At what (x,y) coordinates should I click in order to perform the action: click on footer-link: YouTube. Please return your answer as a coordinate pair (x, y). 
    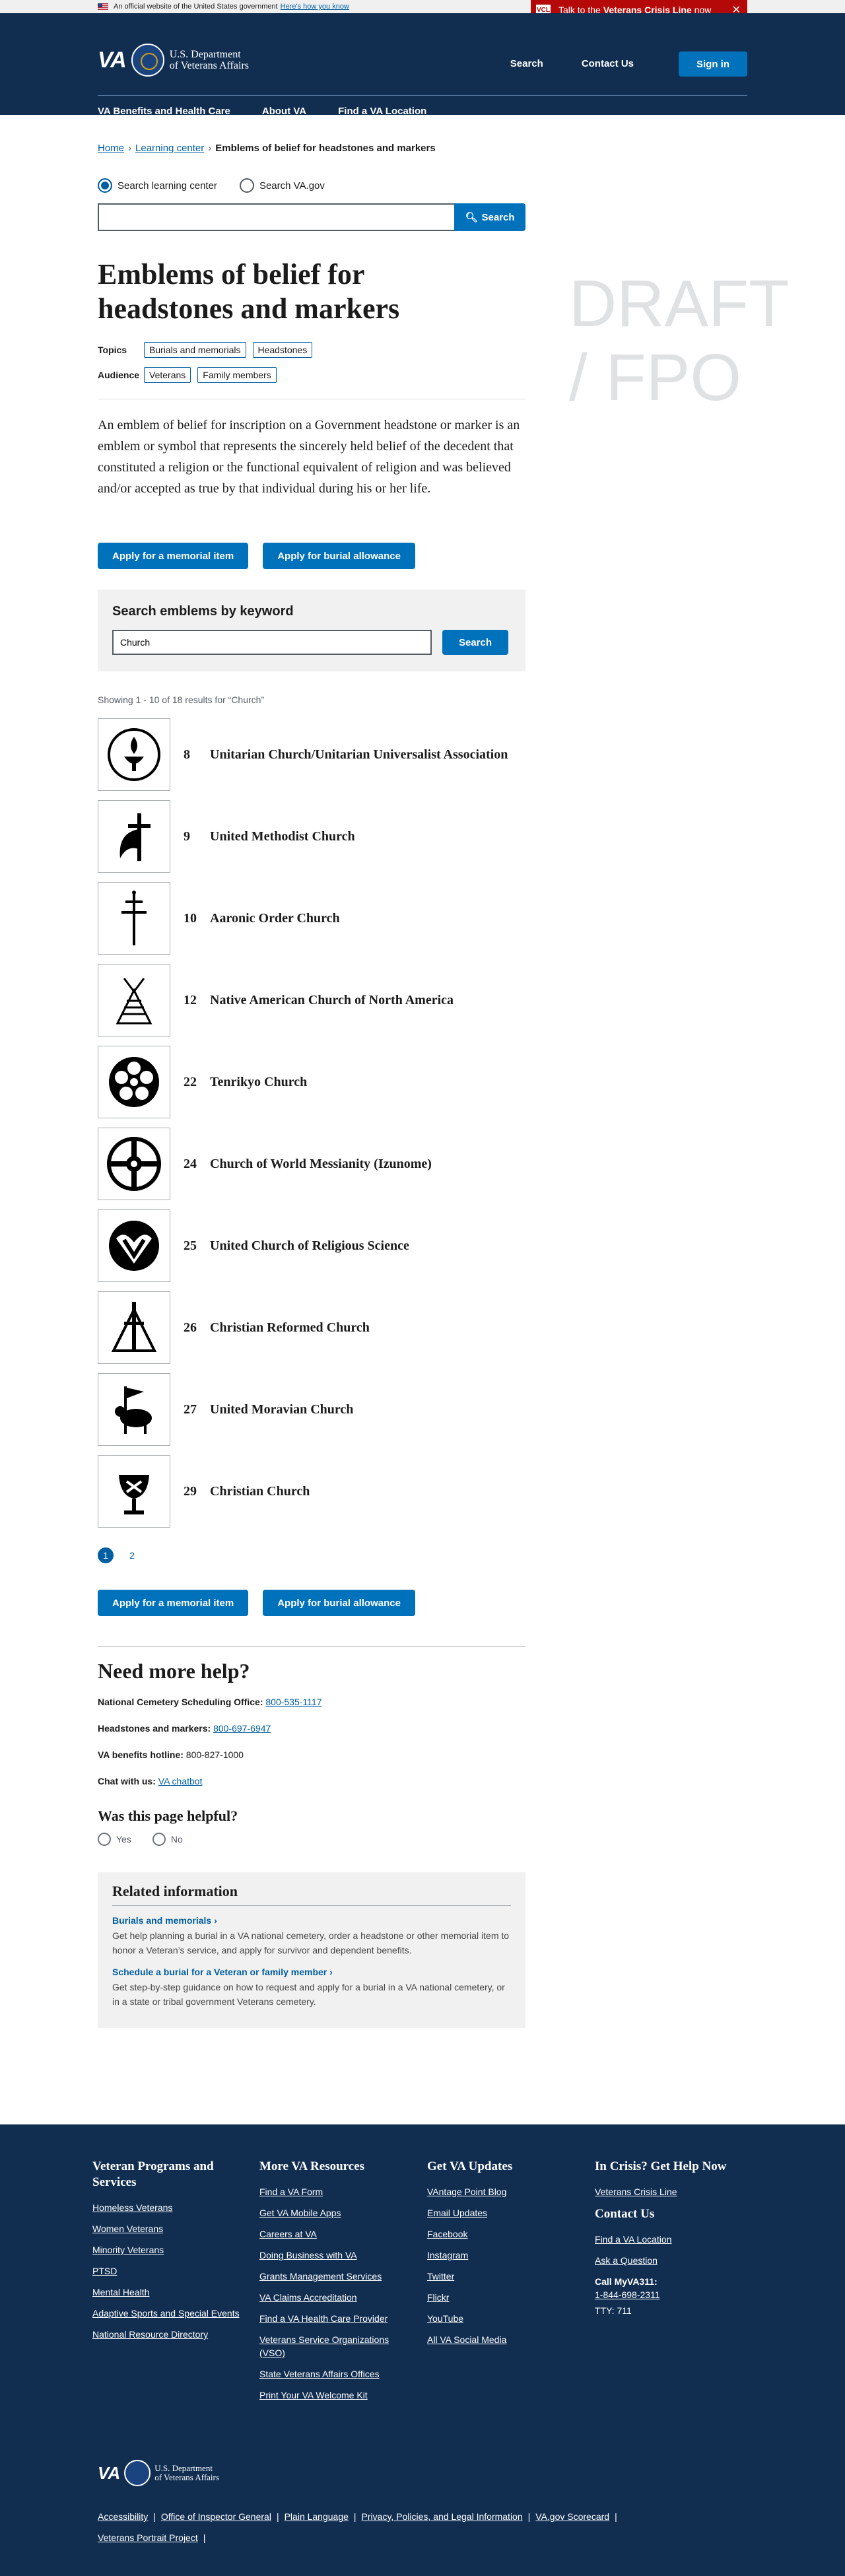
    Looking at the image, I should click on (503, 2319).